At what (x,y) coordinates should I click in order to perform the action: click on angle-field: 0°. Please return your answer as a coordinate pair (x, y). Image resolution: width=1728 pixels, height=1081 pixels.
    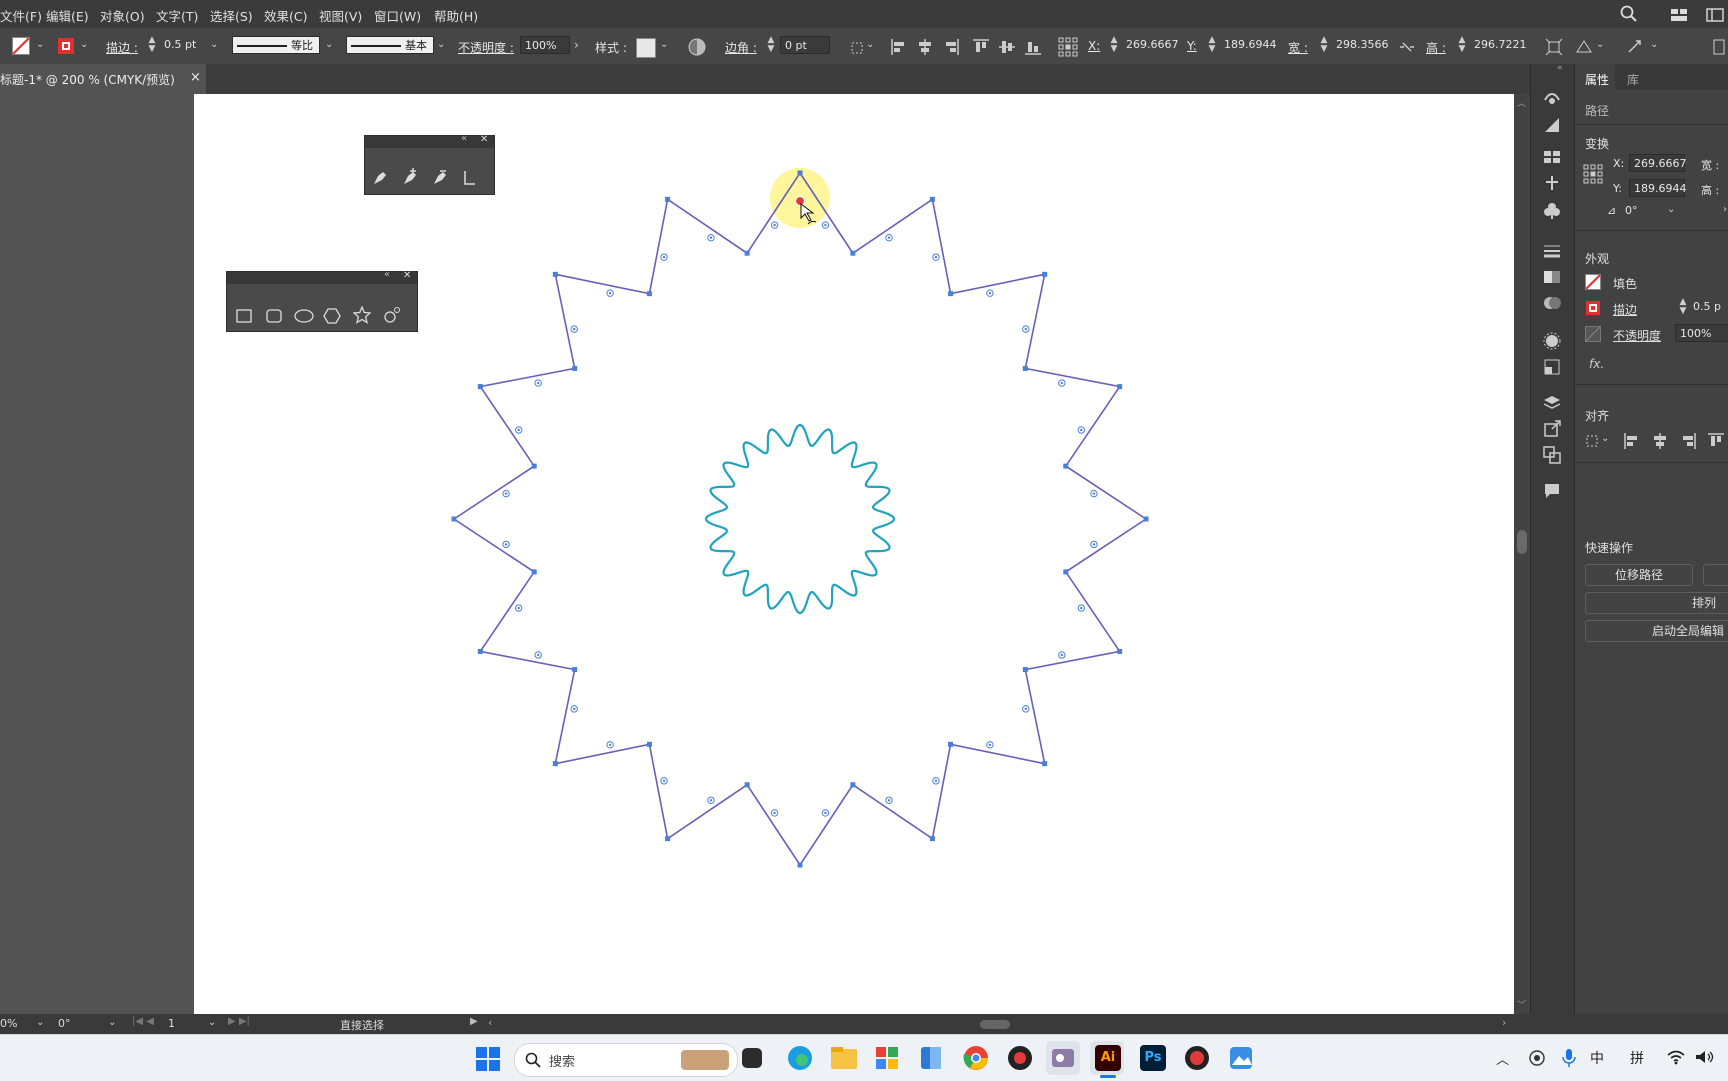
    Looking at the image, I should click on (1646, 211).